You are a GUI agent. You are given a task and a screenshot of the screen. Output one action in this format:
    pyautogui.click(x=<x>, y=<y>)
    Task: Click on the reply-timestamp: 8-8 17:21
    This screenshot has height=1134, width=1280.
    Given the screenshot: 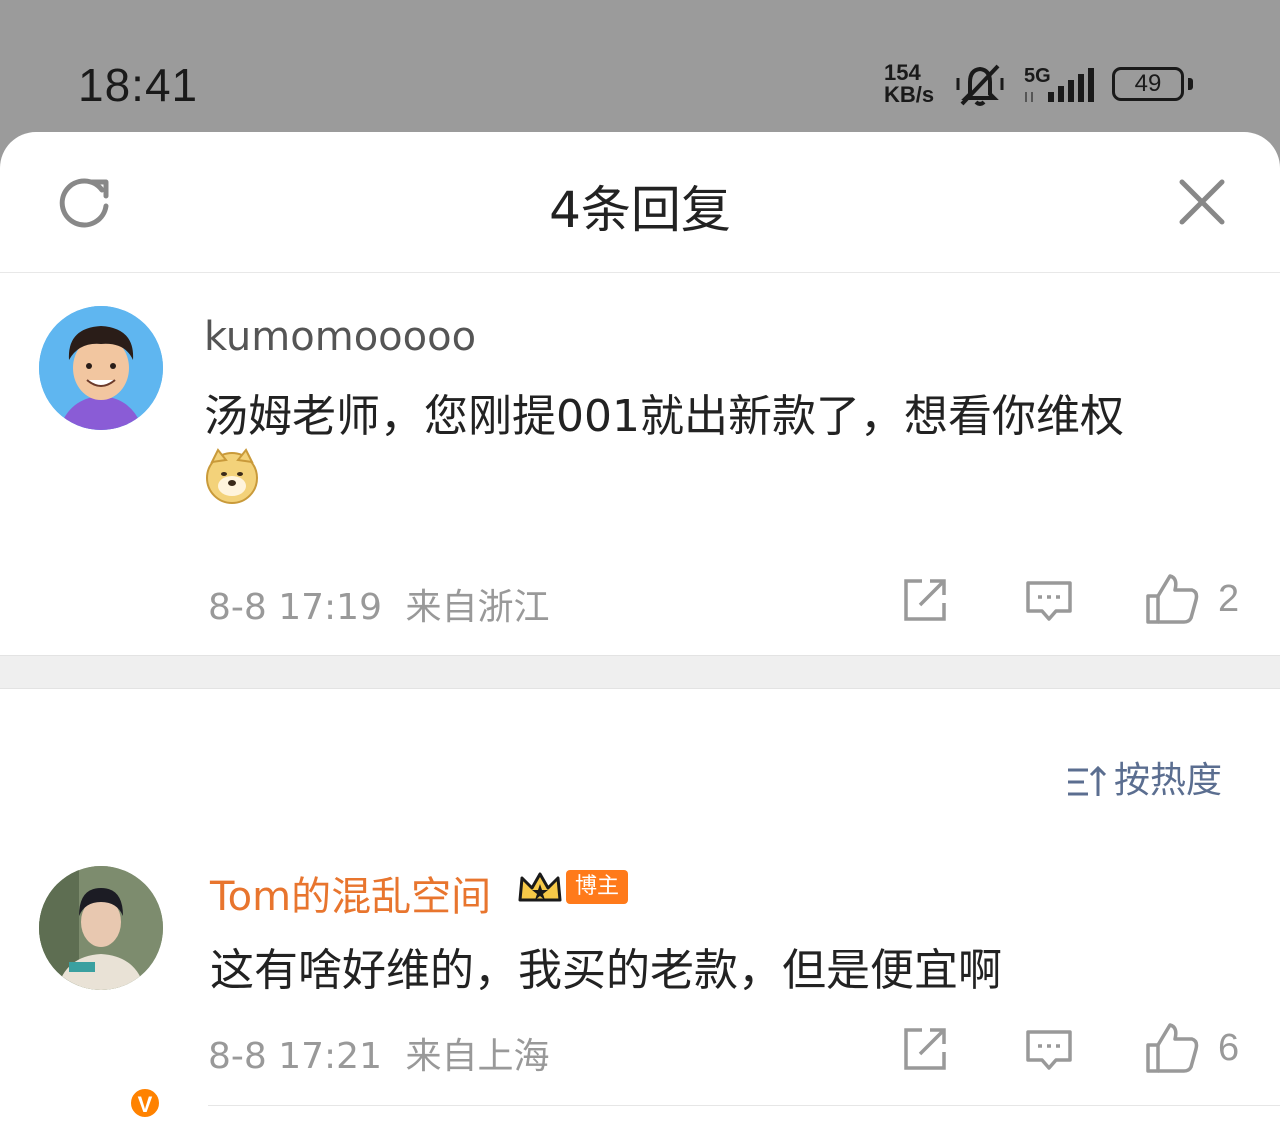 What is the action you would take?
    pyautogui.click(x=295, y=1056)
    